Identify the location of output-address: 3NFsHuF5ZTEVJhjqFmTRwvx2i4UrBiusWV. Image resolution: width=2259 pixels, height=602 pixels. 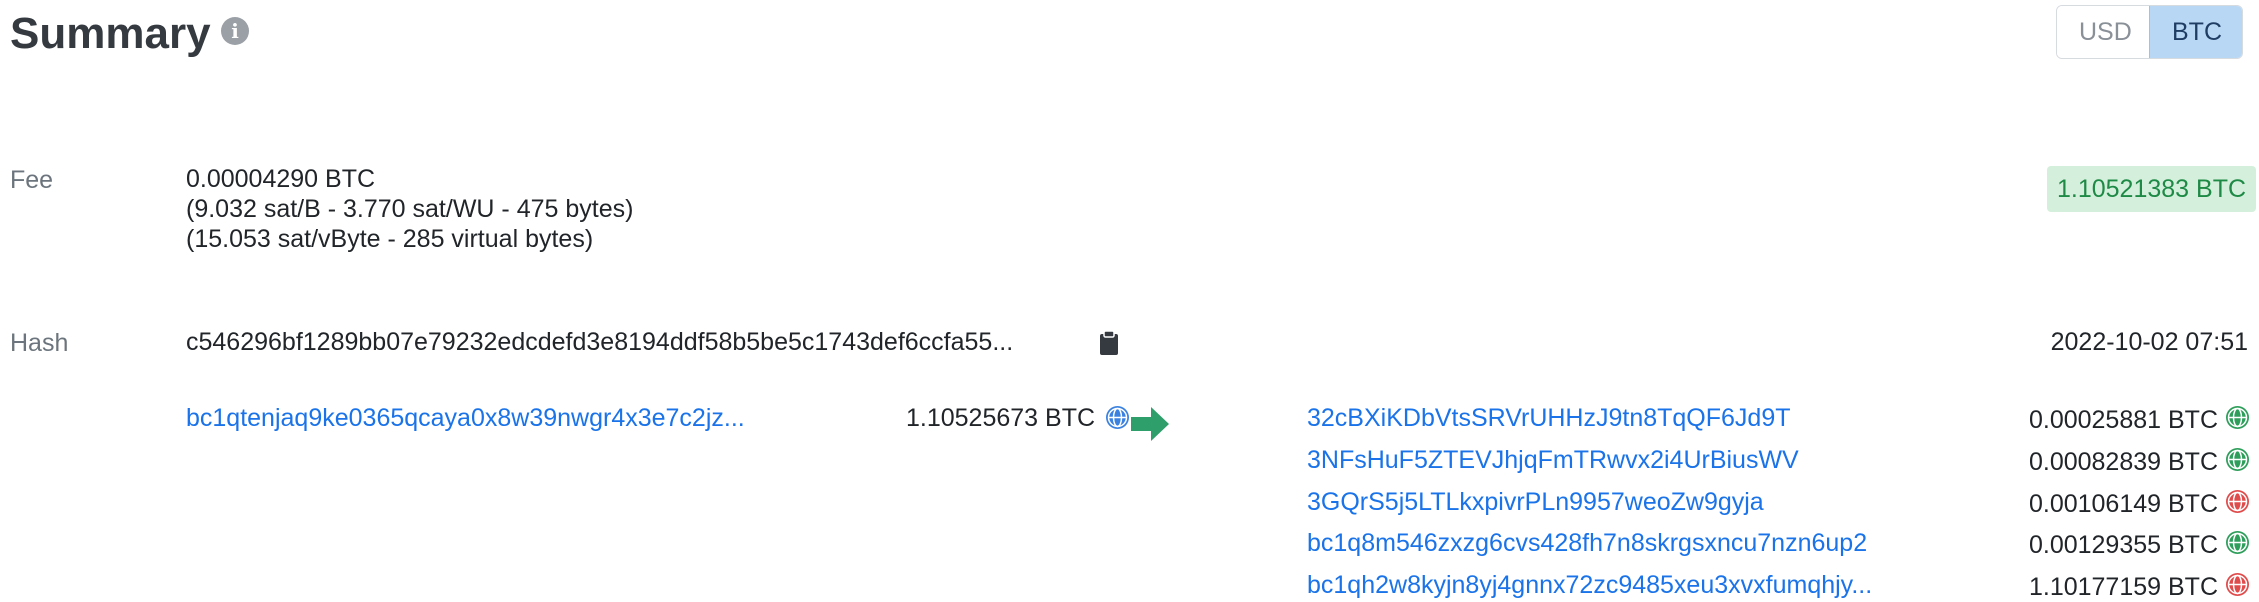
(1553, 460).